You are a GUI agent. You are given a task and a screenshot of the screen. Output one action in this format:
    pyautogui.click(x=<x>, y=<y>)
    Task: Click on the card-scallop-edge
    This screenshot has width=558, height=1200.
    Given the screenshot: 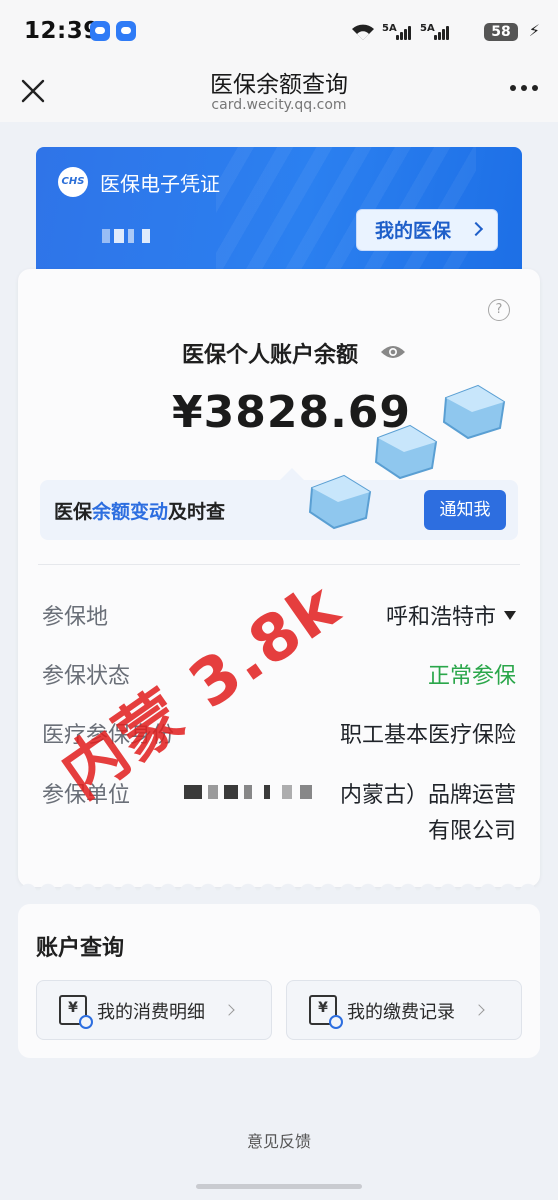 What is the action you would take?
    pyautogui.click(x=279, y=882)
    